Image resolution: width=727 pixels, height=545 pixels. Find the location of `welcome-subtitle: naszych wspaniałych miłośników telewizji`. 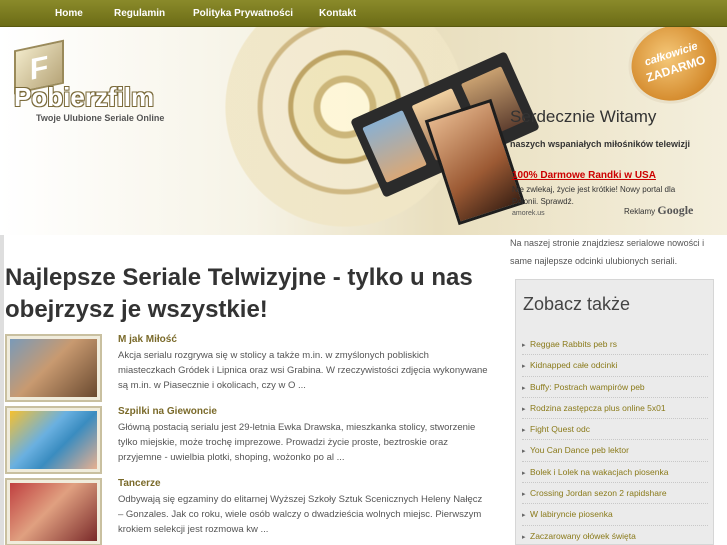

welcome-subtitle: naszych wspaniałych miłośników telewizji is located at coordinates (600, 144).